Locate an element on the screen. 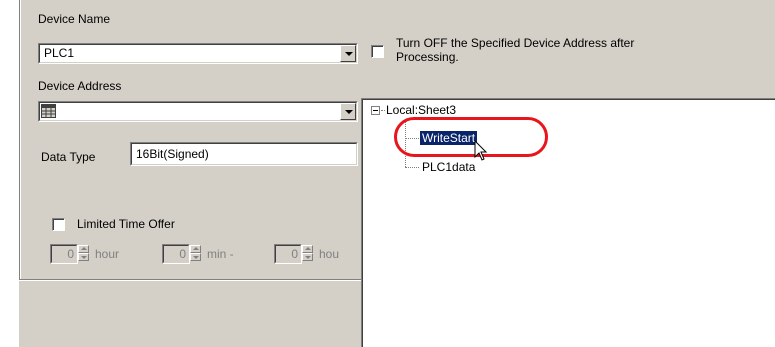 Image resolution: width=775 pixels, height=347 pixels. hour-spinner is located at coordinates (83, 253).